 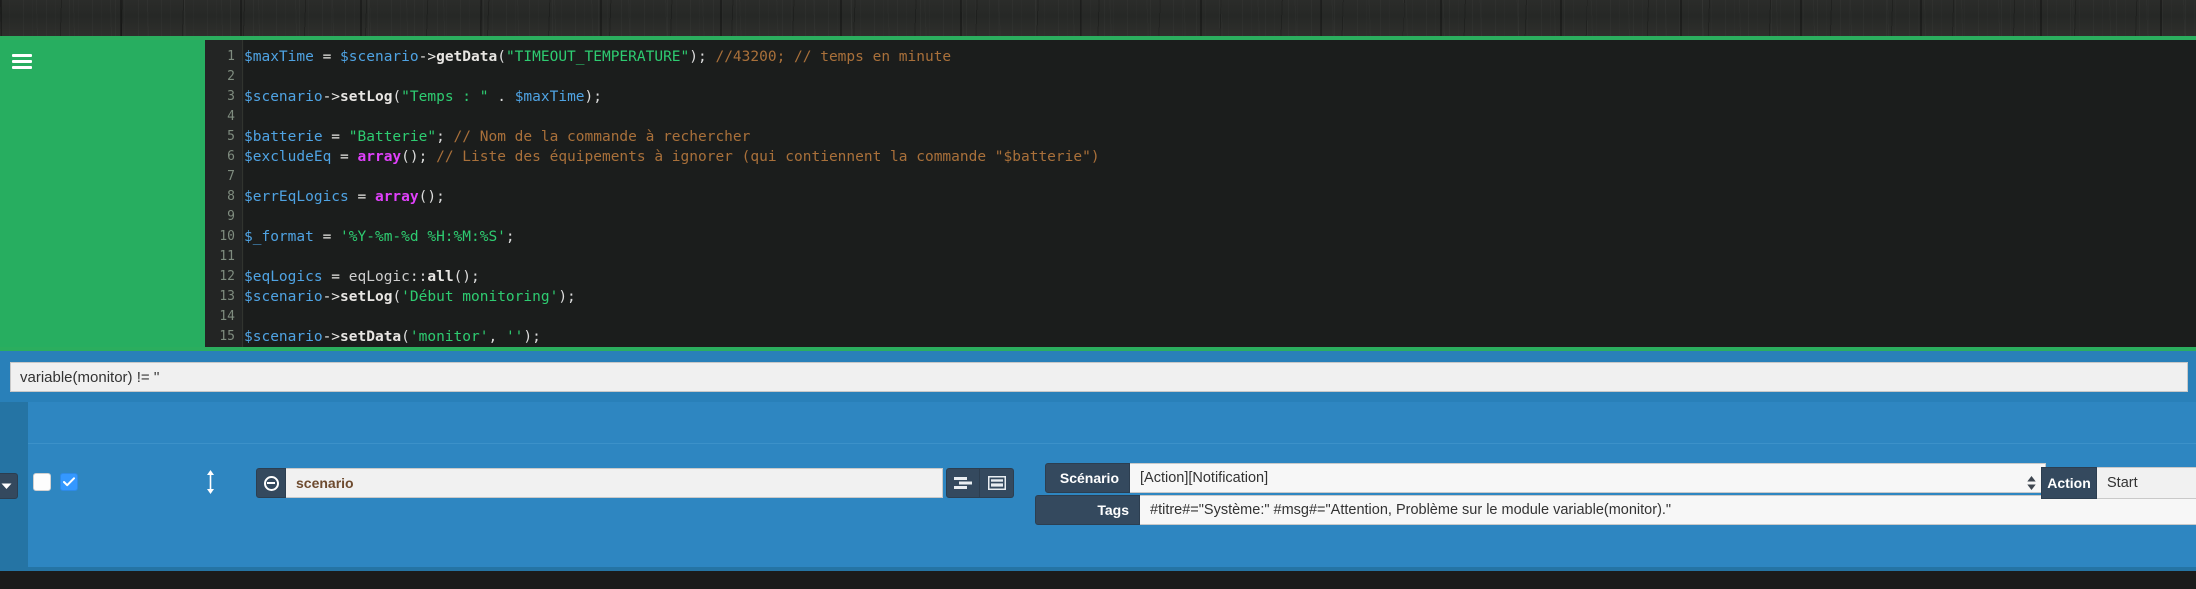 I want to click on minus-circle-icon, so click(x=271, y=483).